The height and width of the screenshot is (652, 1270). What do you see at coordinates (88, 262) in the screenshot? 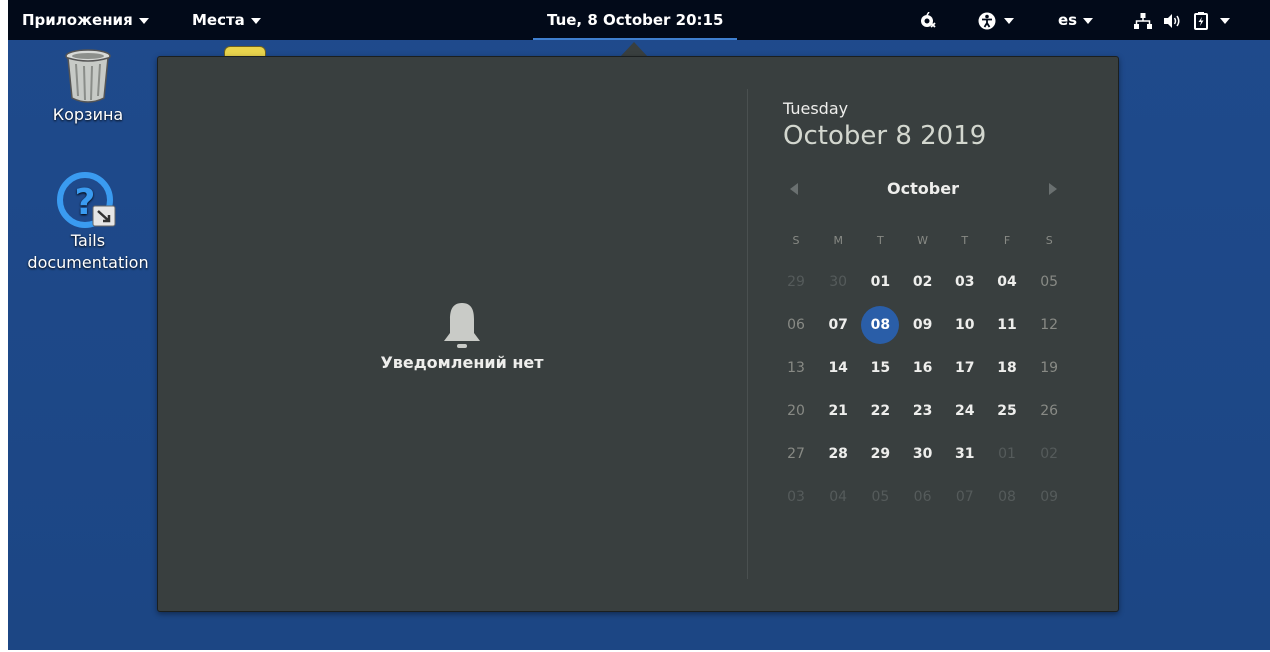
I see `docs-label-line2: documentation` at bounding box center [88, 262].